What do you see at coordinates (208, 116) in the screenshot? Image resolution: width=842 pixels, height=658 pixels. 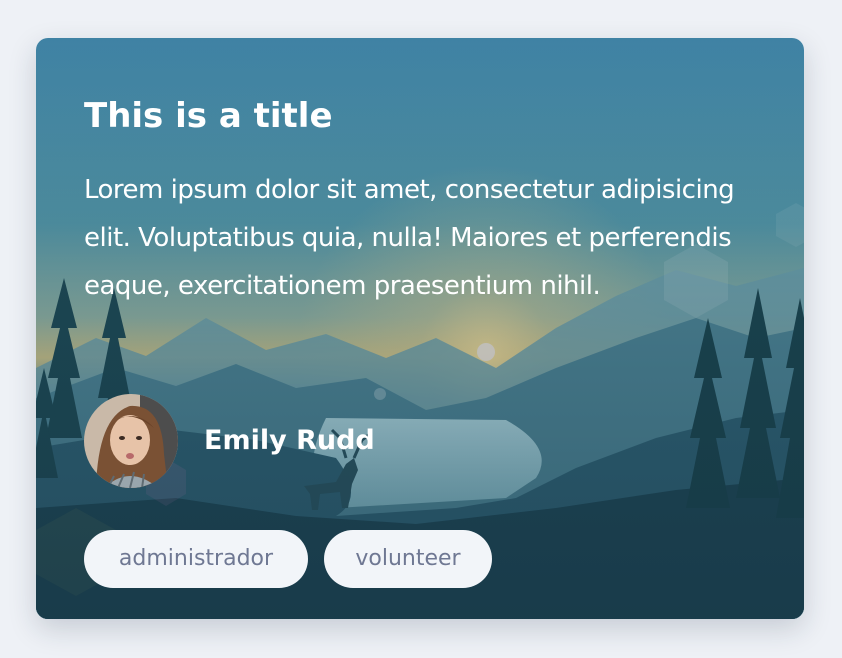 I see `card-title: This is a title` at bounding box center [208, 116].